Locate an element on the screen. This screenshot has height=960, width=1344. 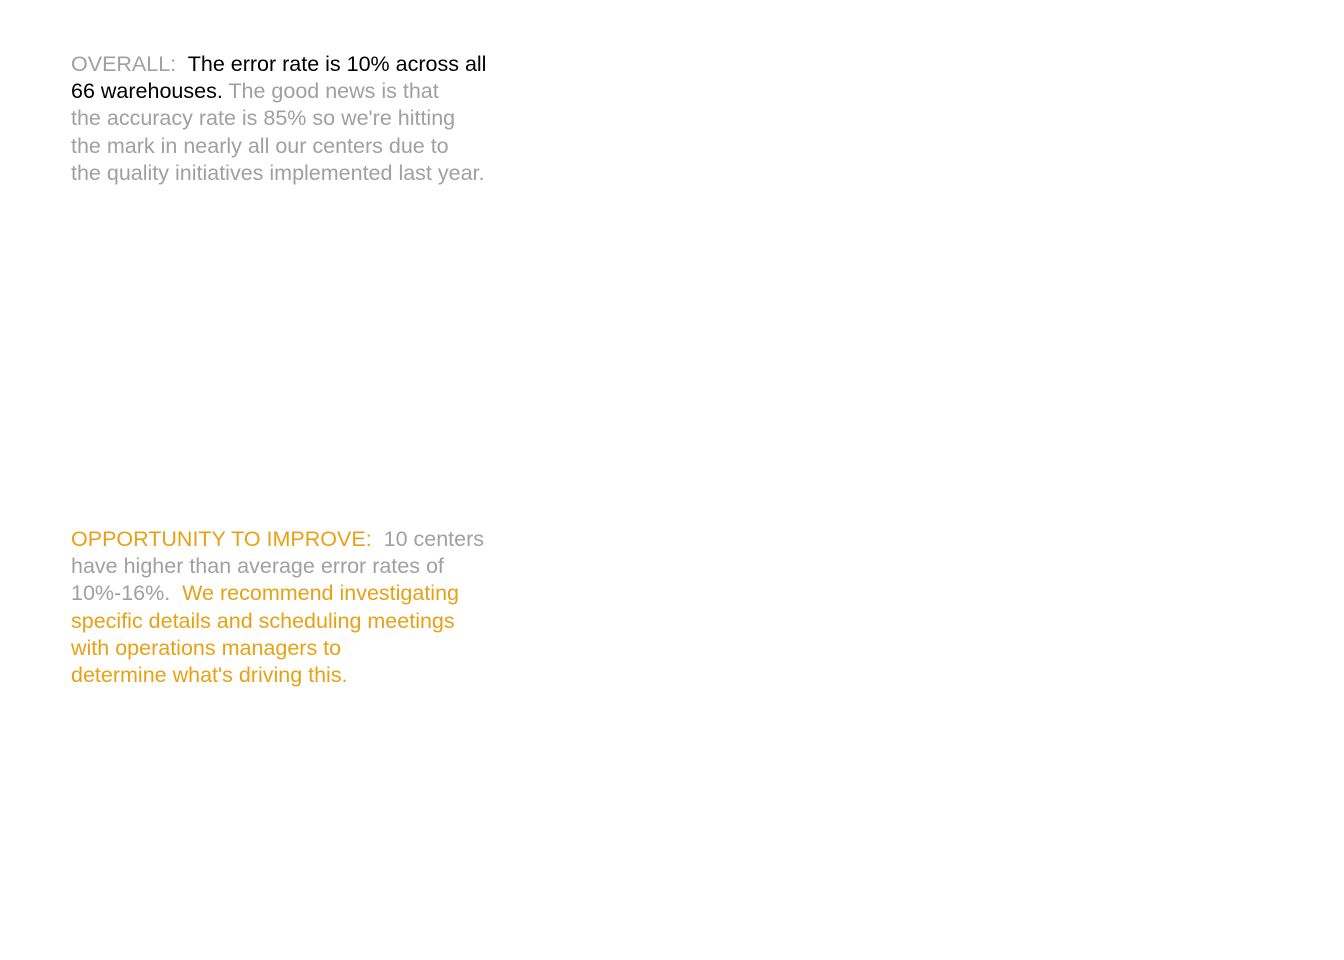
opportunity-recommend-4: specific details and scheduling meetings is located at coordinates (263, 620).